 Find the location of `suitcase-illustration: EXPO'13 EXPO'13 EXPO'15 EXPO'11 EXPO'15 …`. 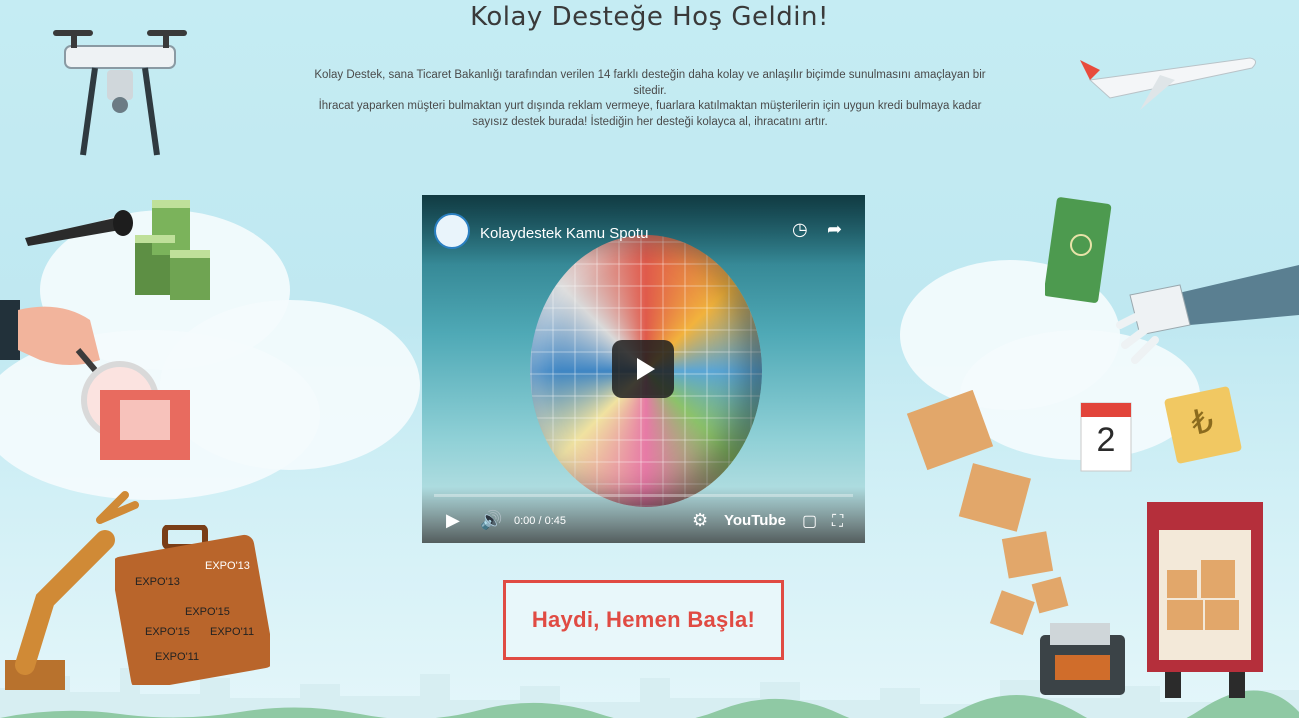

suitcase-illustration: EXPO'13 EXPO'13 EXPO'15 EXPO'11 EXPO'15 … is located at coordinates (192, 605).